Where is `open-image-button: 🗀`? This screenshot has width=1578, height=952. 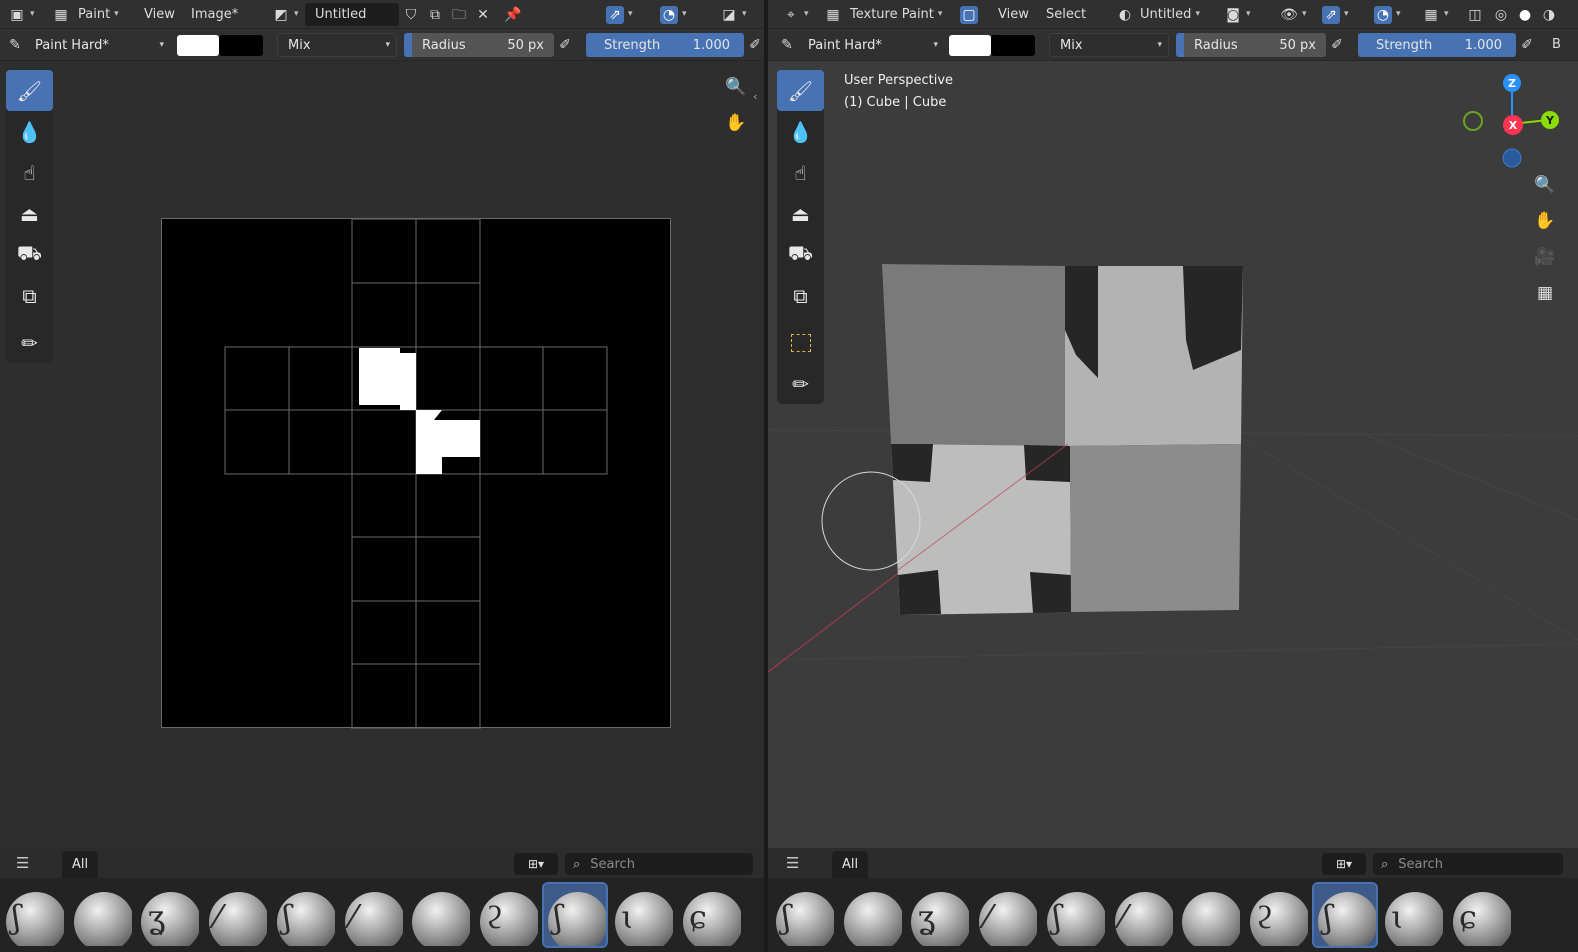
open-image-button: 🗀 is located at coordinates (459, 14).